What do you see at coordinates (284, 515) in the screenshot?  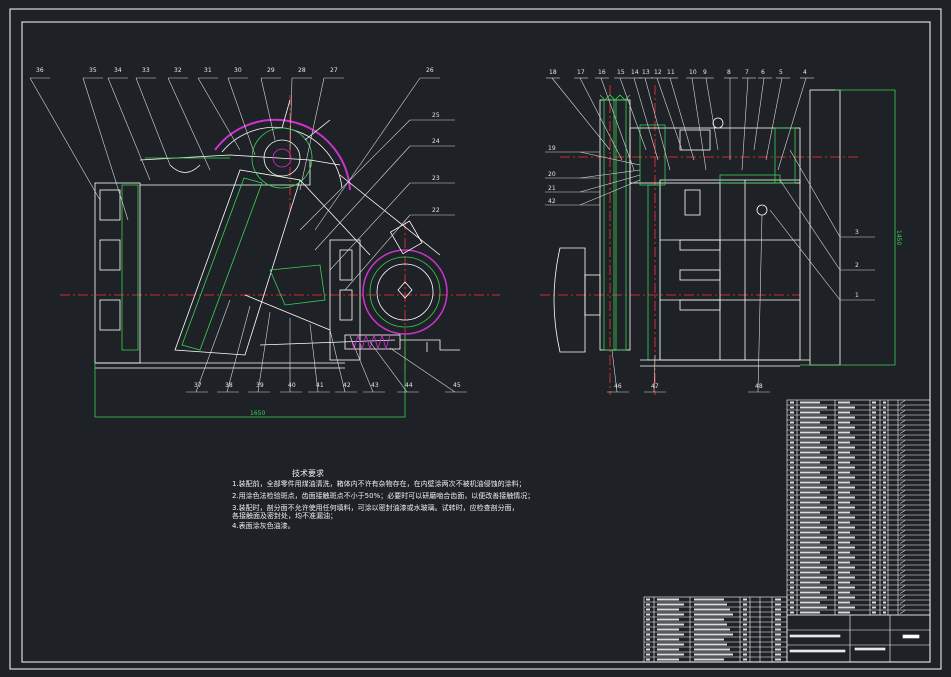 I see `note-line-4: 各接触面及密封处，均不准漏油；` at bounding box center [284, 515].